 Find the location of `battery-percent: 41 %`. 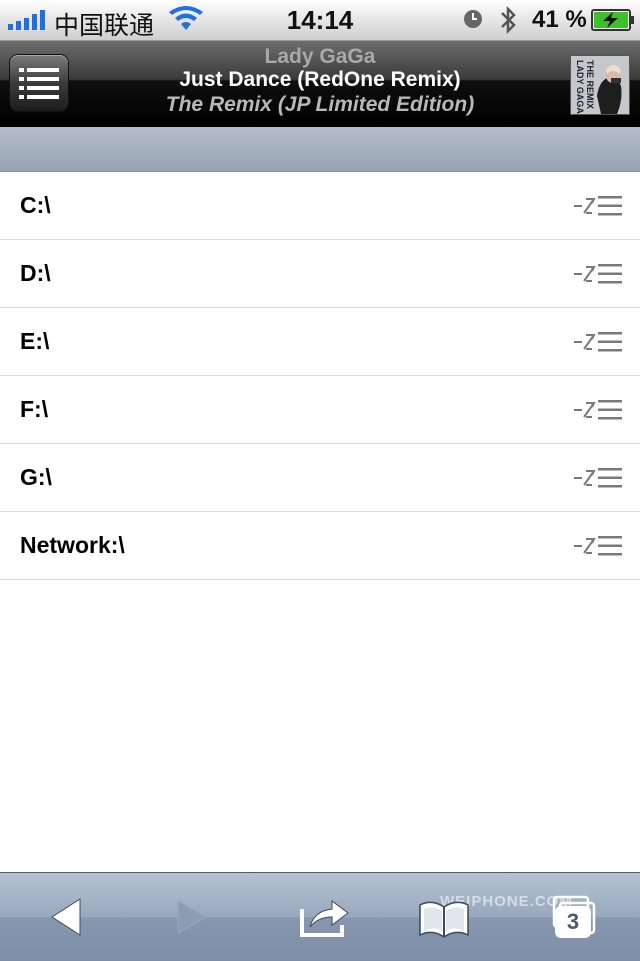

battery-percent: 41 % is located at coordinates (559, 19).